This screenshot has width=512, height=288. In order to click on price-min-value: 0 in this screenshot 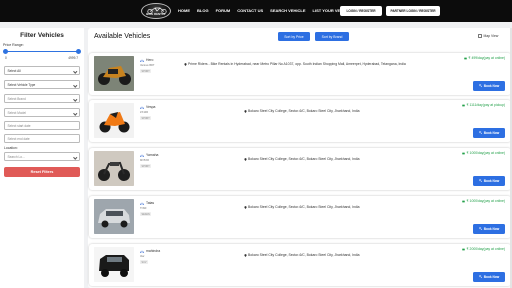, I will do `click(6, 58)`.